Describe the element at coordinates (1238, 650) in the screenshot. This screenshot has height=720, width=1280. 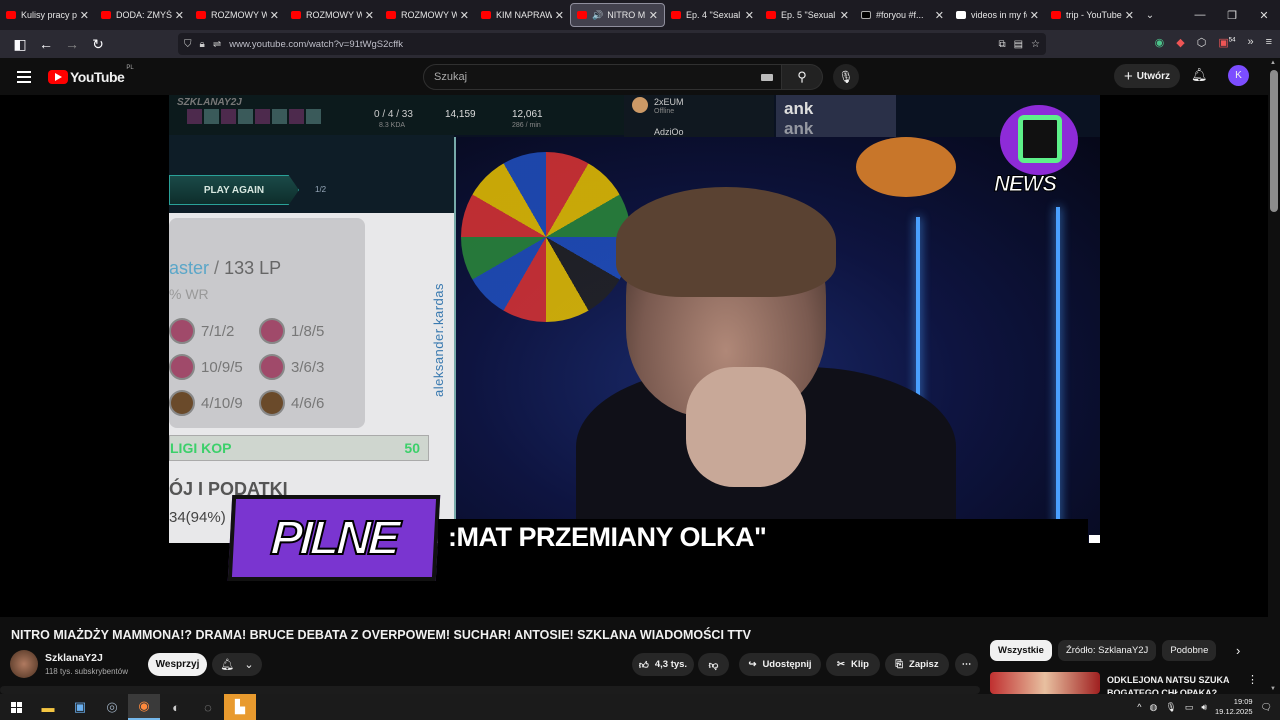
I see `chevron-right-icon: ›` at that location.